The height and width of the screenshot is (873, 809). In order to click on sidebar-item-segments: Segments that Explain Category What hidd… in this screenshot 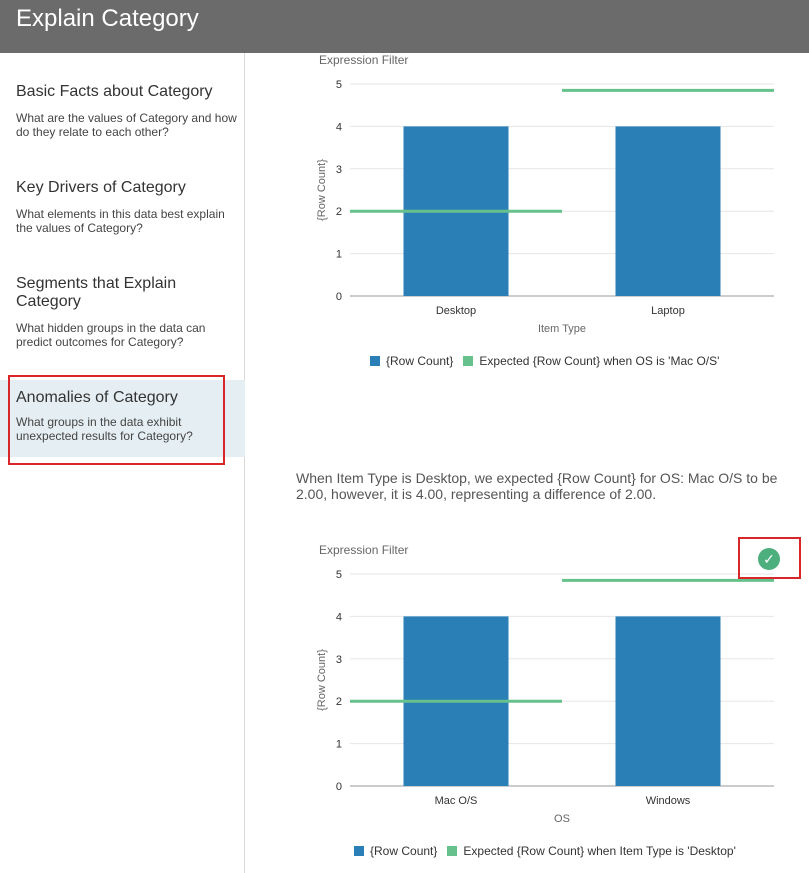, I will do `click(122, 312)`.